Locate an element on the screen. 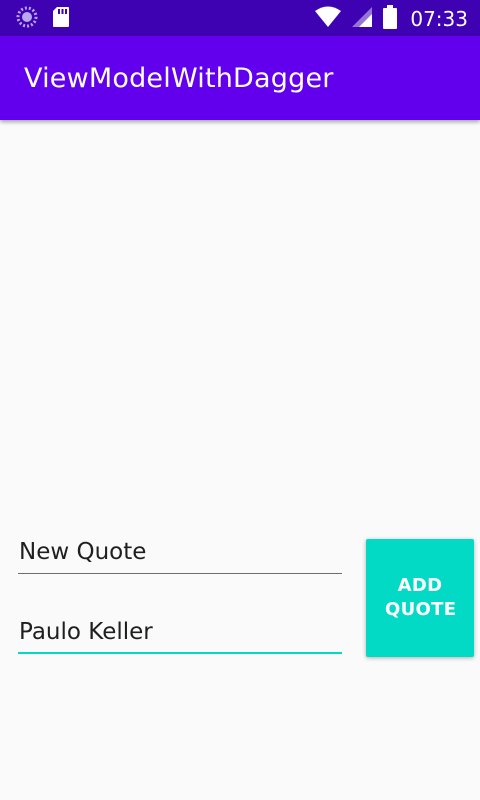  status-right-icons: 07:33 is located at coordinates (391, 19).